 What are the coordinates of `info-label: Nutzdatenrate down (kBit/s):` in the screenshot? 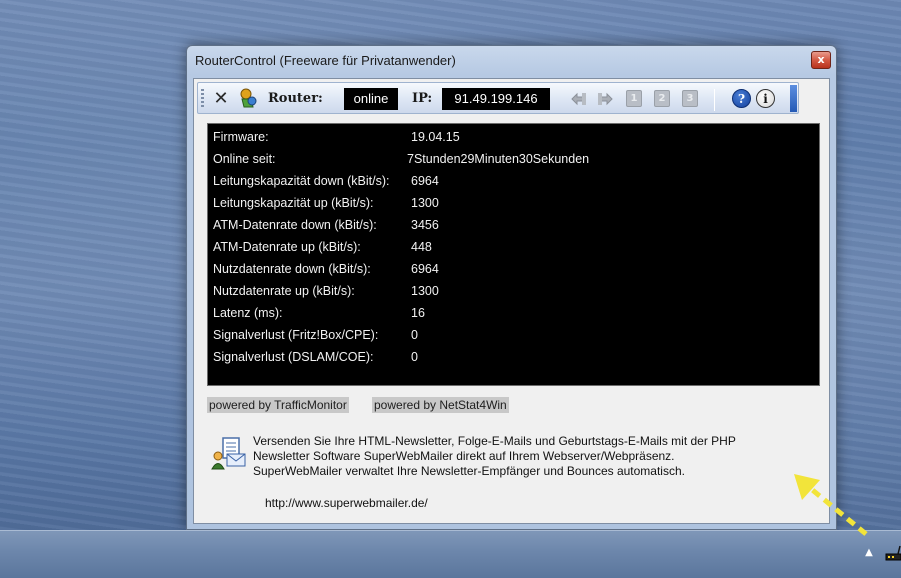 It's located at (292, 269).